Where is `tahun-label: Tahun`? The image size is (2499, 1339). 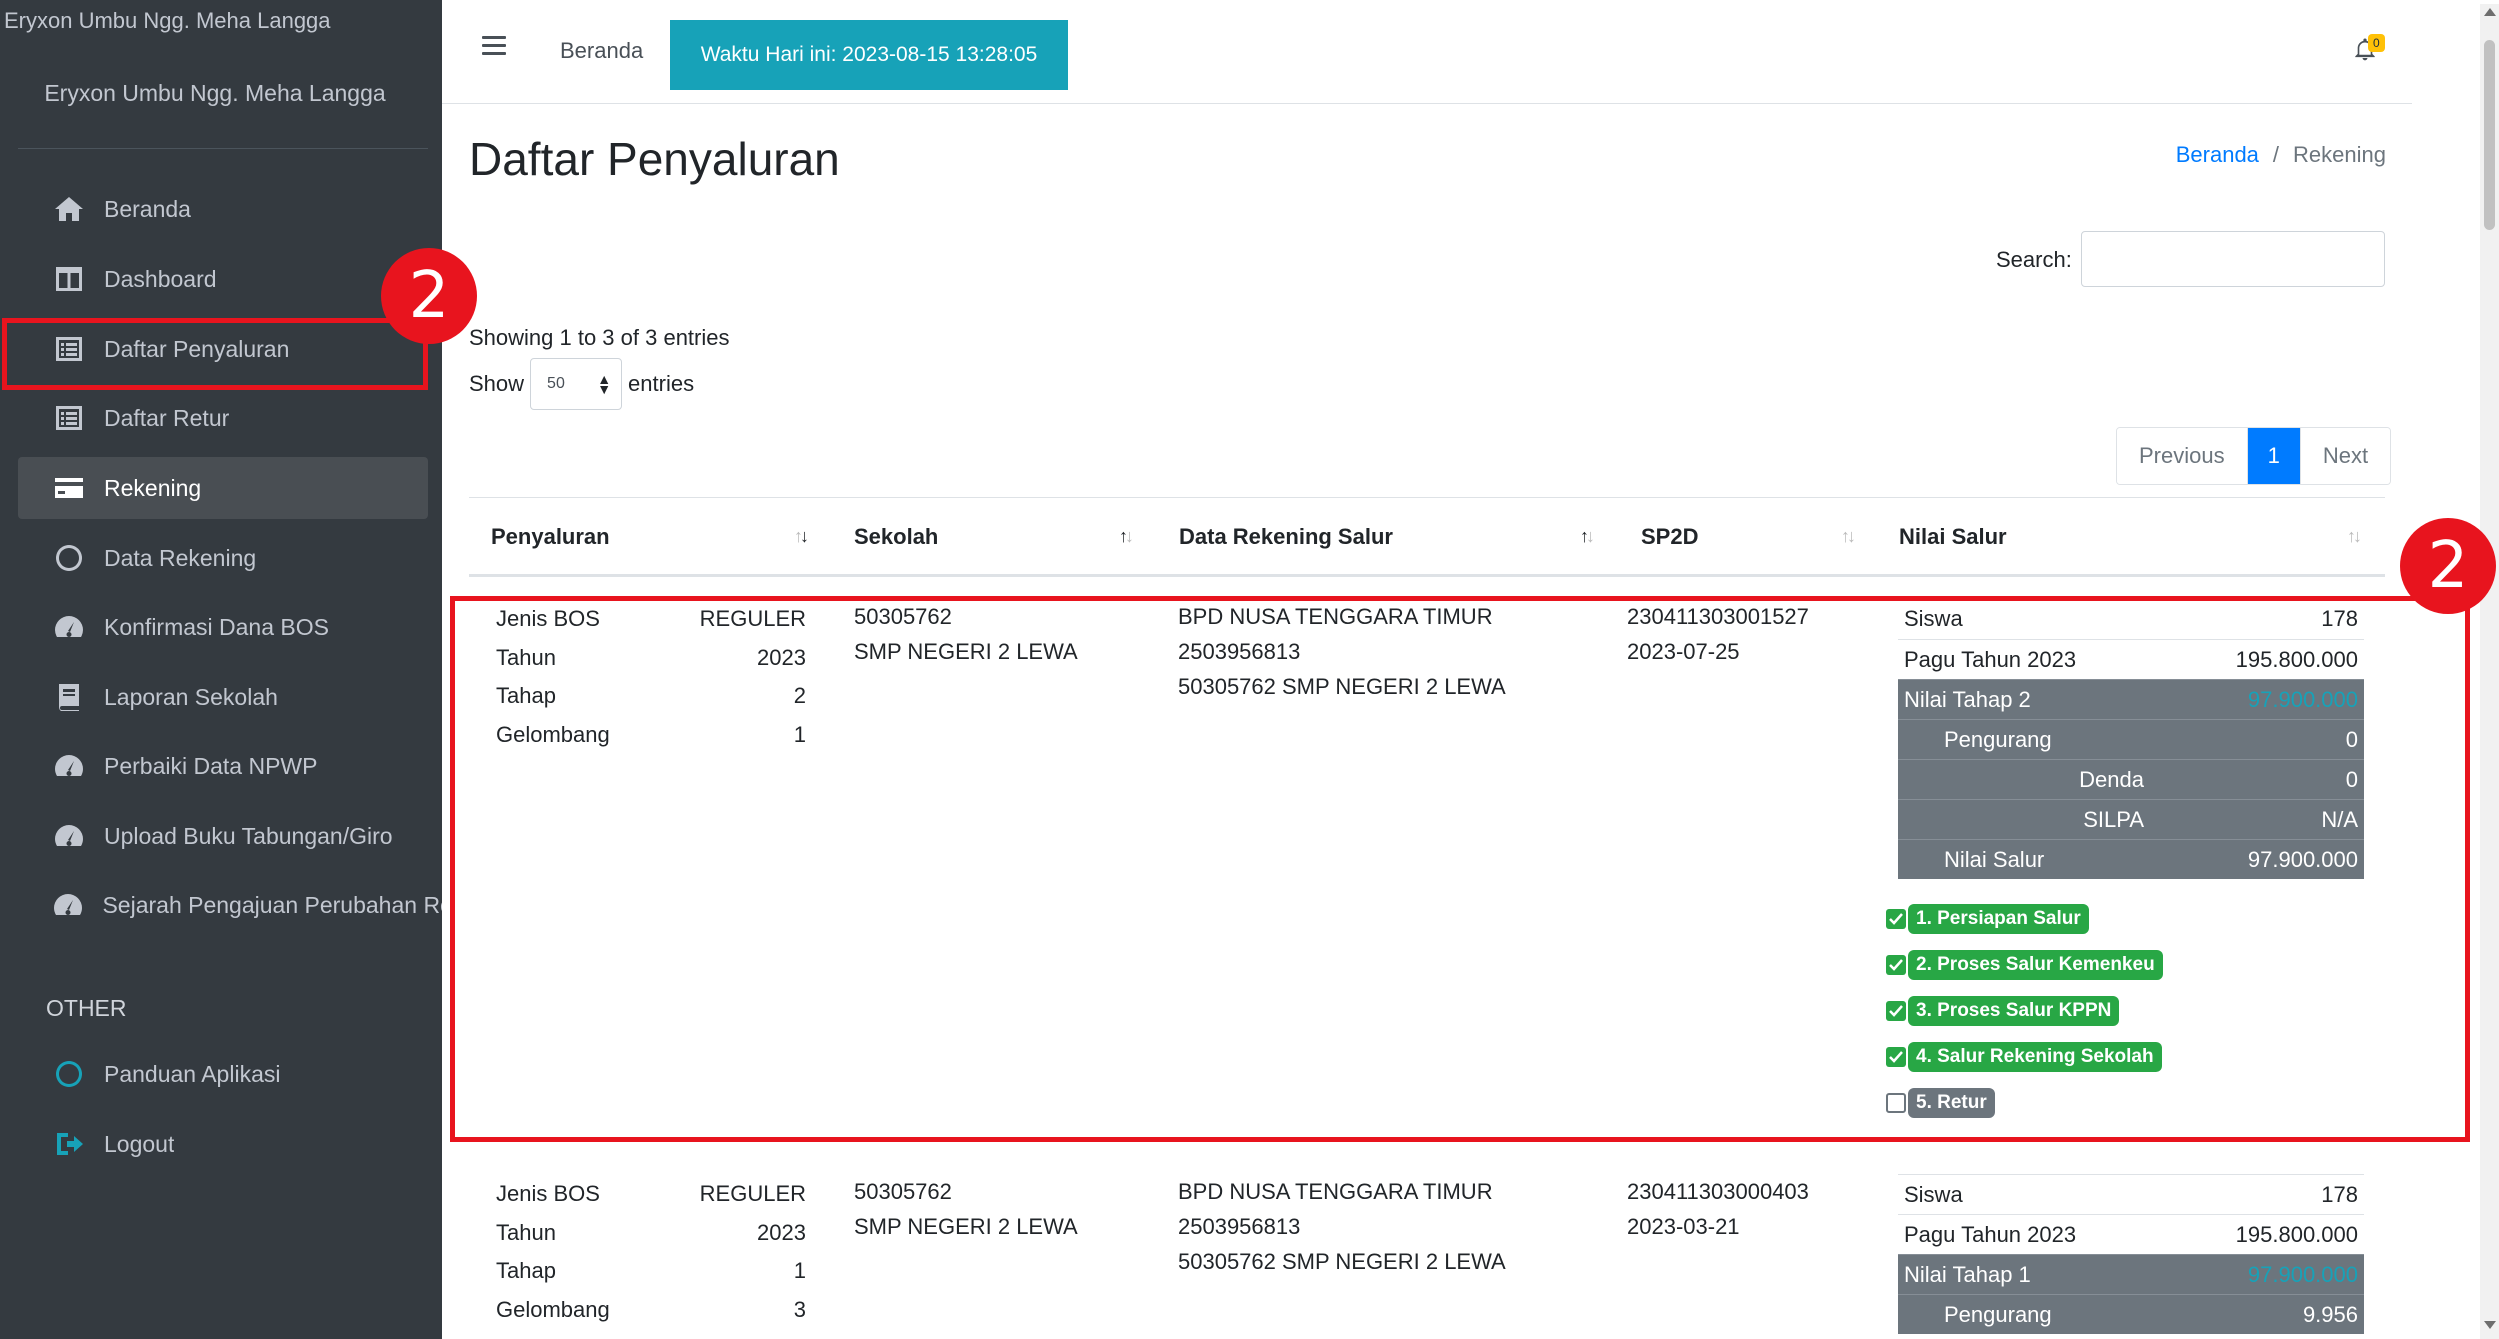
tahun-label: Tahun is located at coordinates (526, 1232).